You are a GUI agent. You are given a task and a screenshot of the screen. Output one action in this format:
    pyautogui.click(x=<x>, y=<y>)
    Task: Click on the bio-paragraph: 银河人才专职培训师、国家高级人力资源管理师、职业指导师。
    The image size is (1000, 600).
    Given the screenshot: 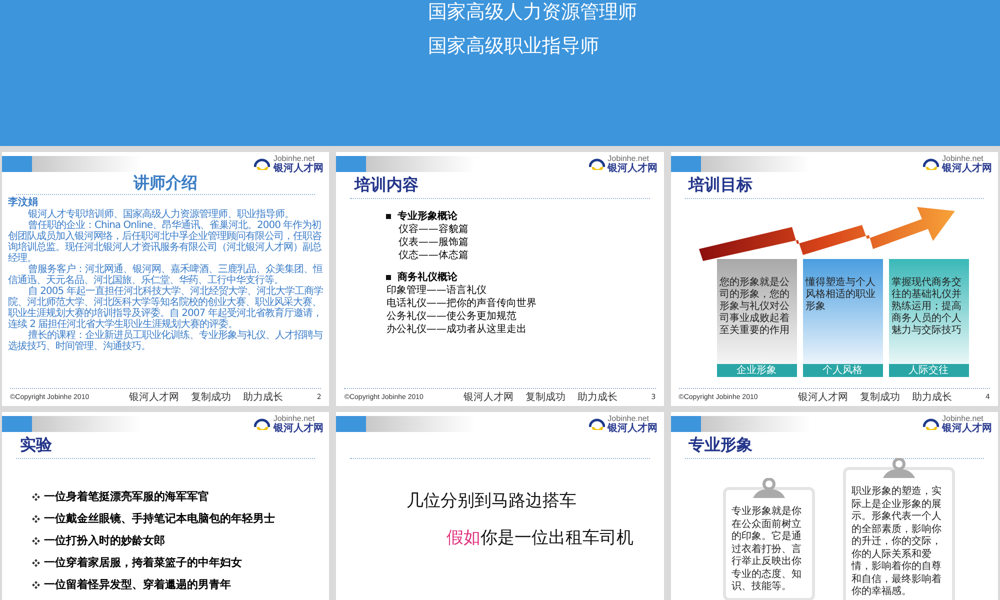 What is the action you would take?
    pyautogui.click(x=161, y=214)
    